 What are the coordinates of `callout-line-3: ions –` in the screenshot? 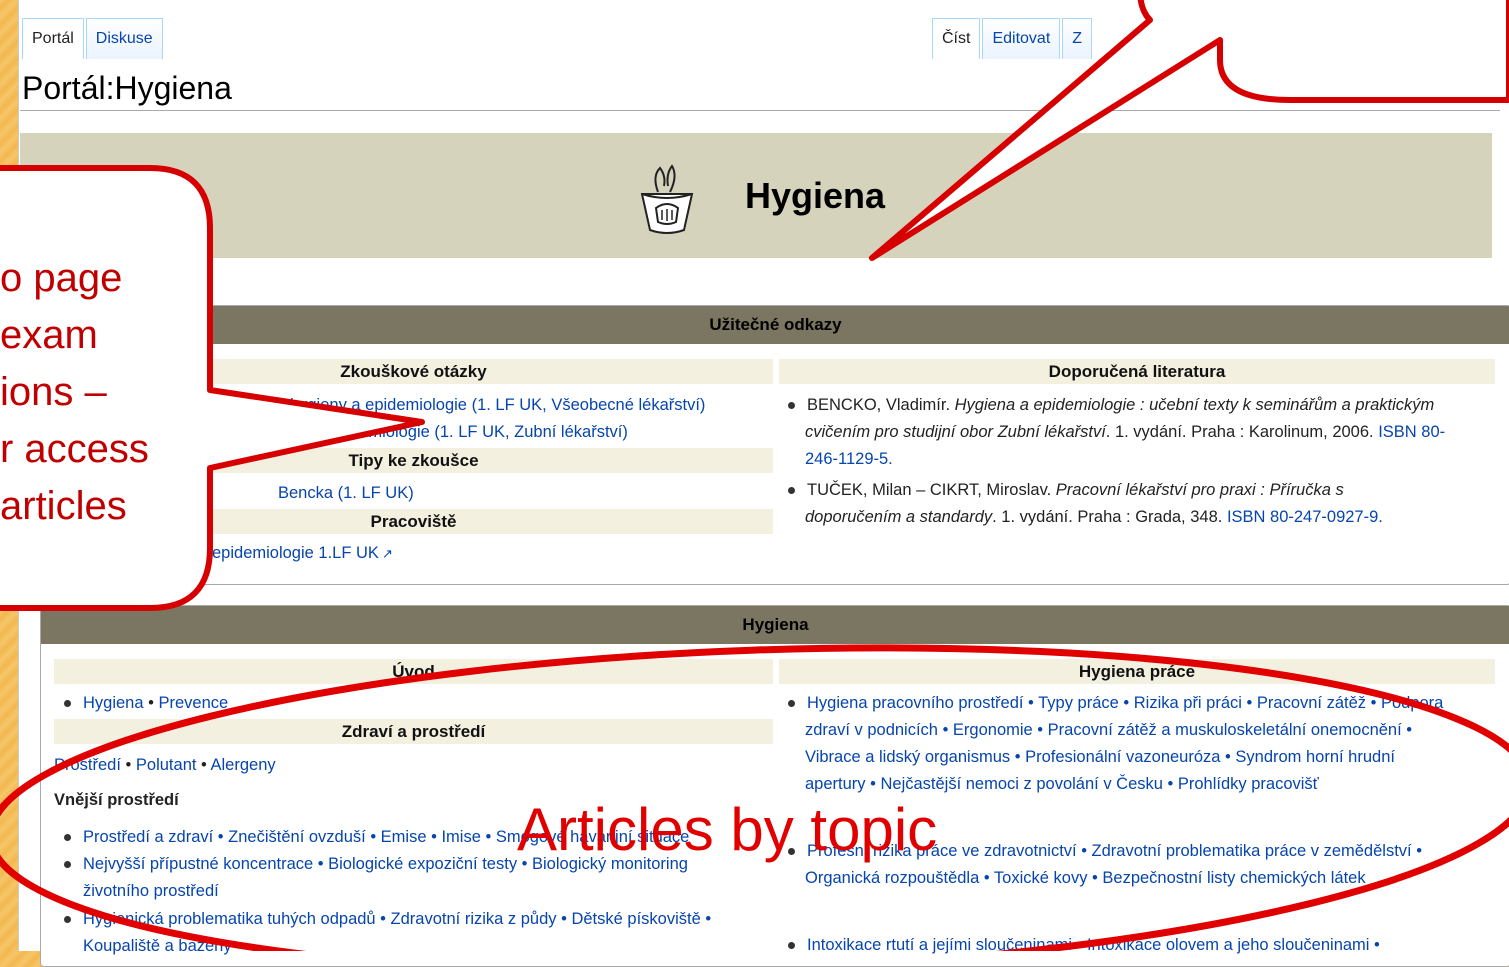 It's located at (53, 392).